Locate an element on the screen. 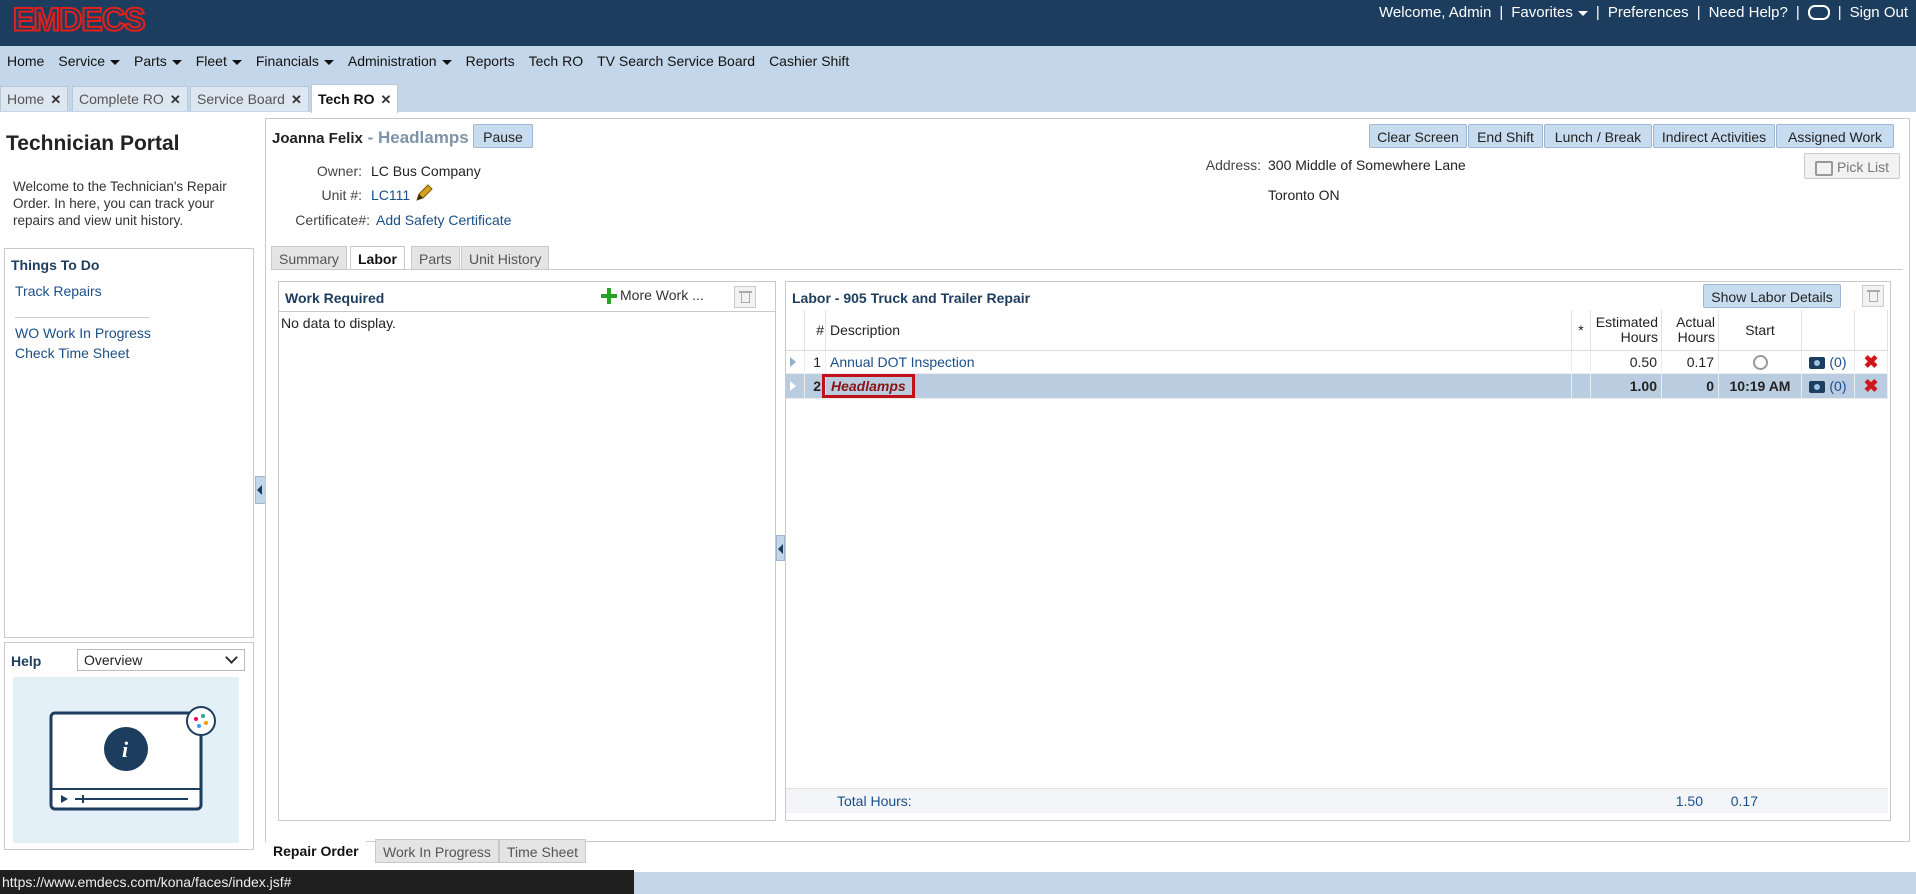 This screenshot has width=1916, height=894. wo-work-in-progress-link: WO Work In Progress is located at coordinates (83, 333).